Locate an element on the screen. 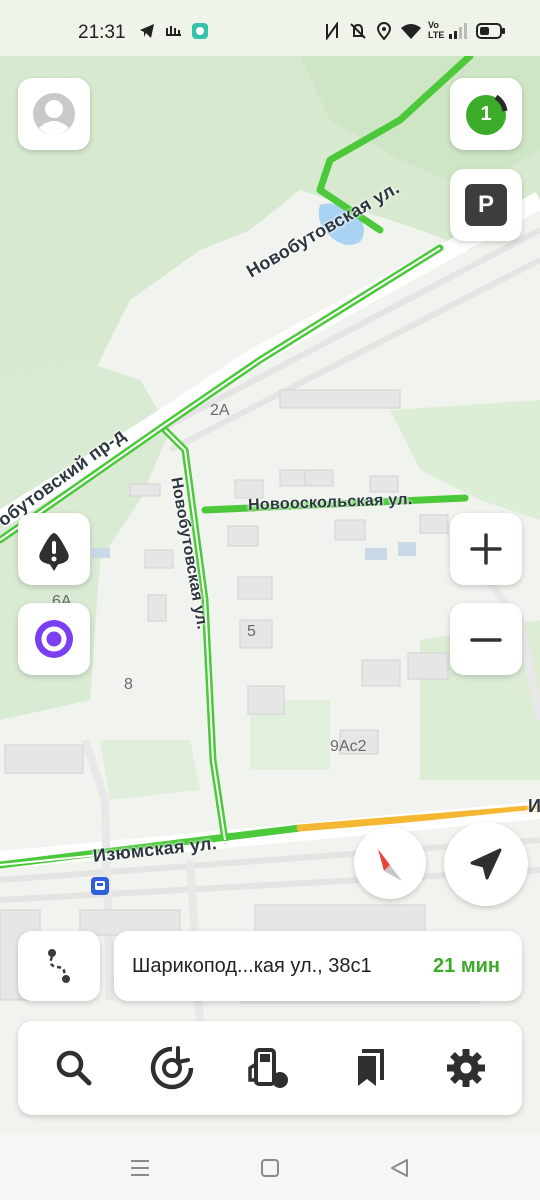  usb-icon is located at coordinates (174, 34).